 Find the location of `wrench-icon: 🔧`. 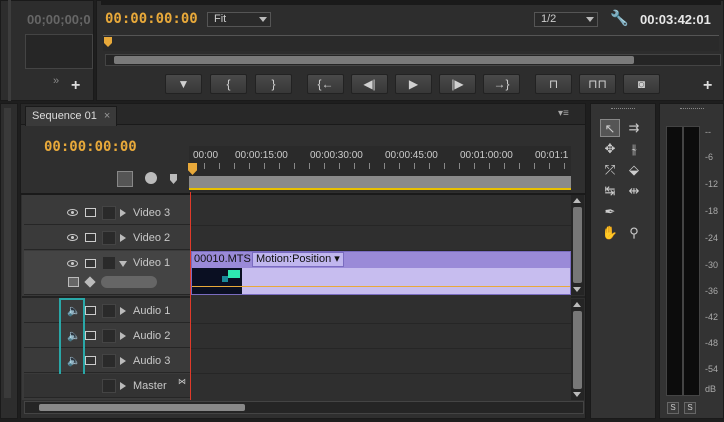

wrench-icon: 🔧 is located at coordinates (619, 18).